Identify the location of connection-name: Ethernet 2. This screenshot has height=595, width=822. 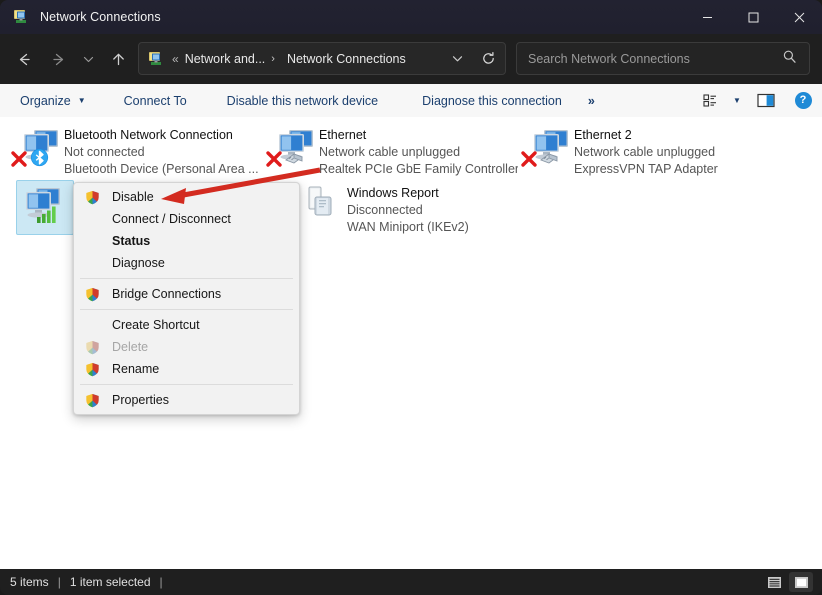
(603, 135).